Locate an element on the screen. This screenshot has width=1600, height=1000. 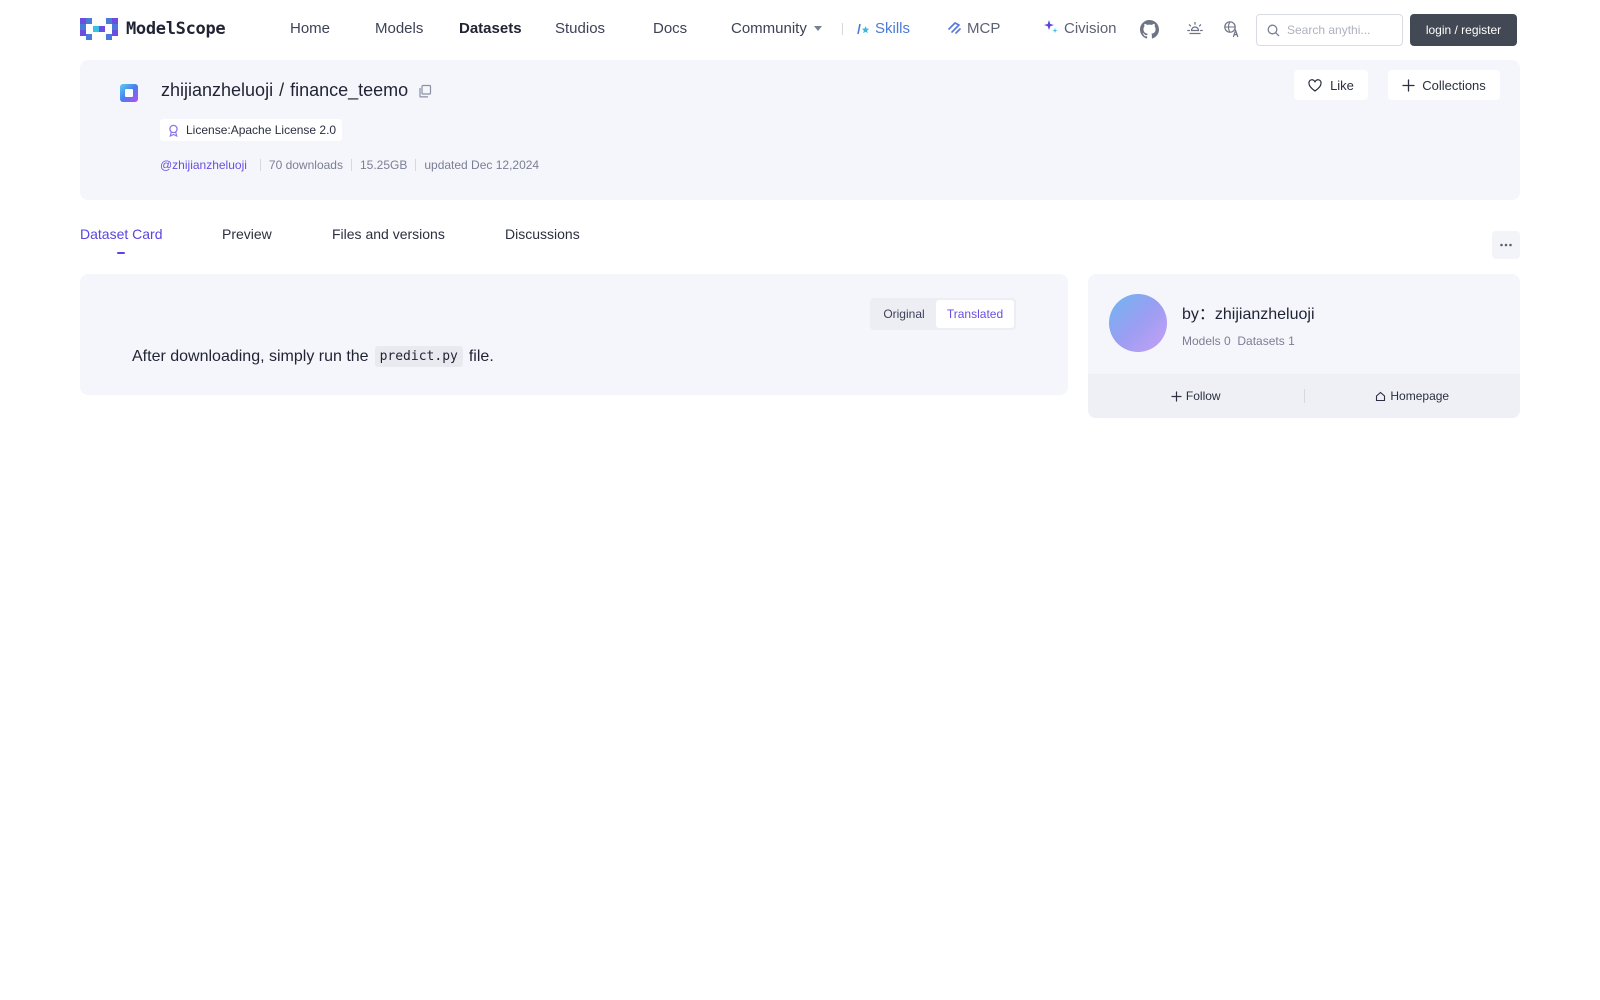
home-icon is located at coordinates (1381, 396).